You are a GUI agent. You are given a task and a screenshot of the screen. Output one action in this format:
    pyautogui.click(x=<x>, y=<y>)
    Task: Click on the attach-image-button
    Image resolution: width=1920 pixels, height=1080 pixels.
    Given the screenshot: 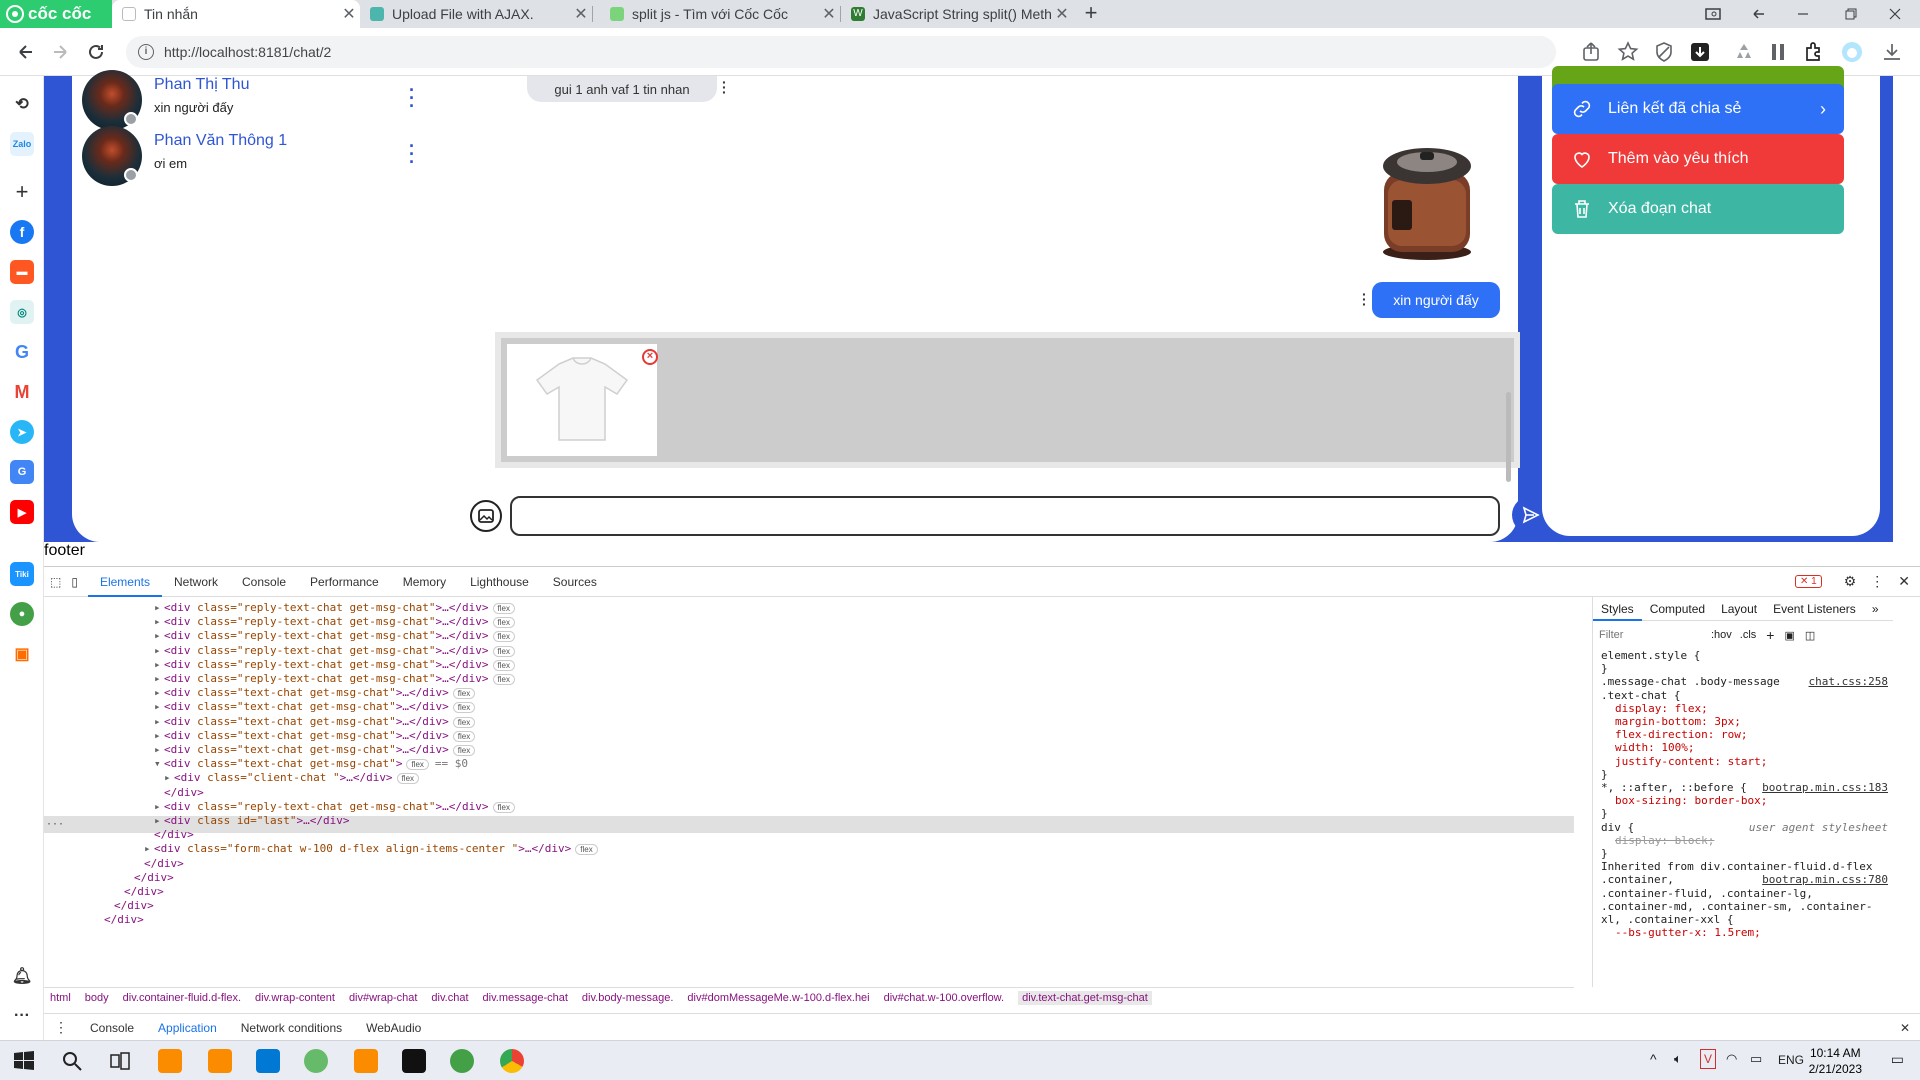 What is the action you would take?
    pyautogui.click(x=486, y=516)
    